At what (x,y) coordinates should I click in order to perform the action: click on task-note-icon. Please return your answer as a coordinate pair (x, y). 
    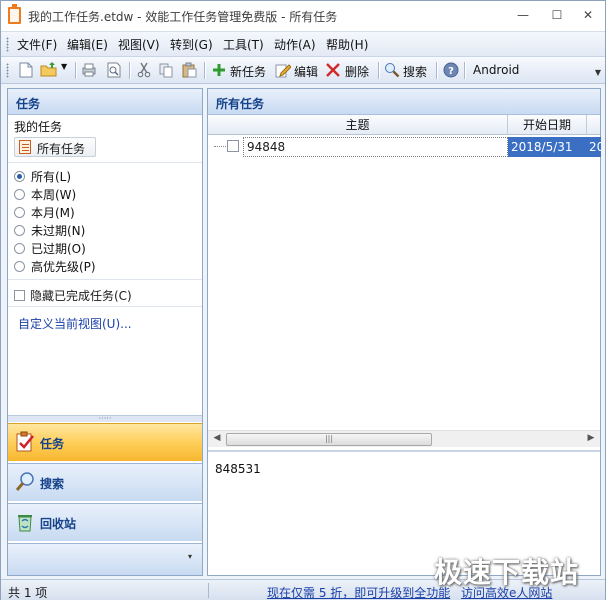
    Looking at the image, I should click on (25, 147).